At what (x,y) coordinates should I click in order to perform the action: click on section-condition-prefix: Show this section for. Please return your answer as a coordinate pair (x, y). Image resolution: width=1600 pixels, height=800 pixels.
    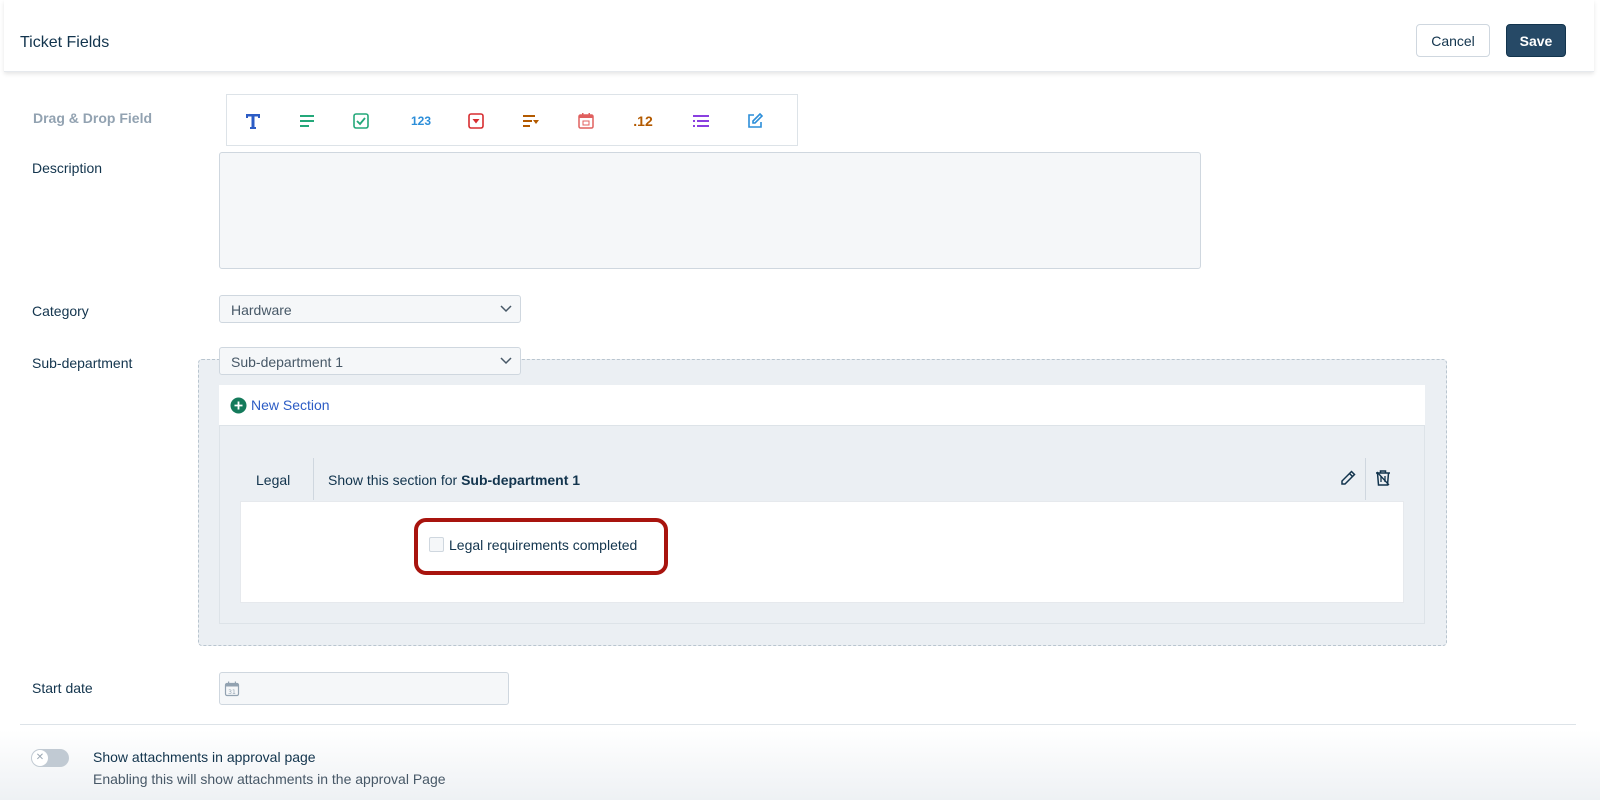
    Looking at the image, I should click on (393, 480).